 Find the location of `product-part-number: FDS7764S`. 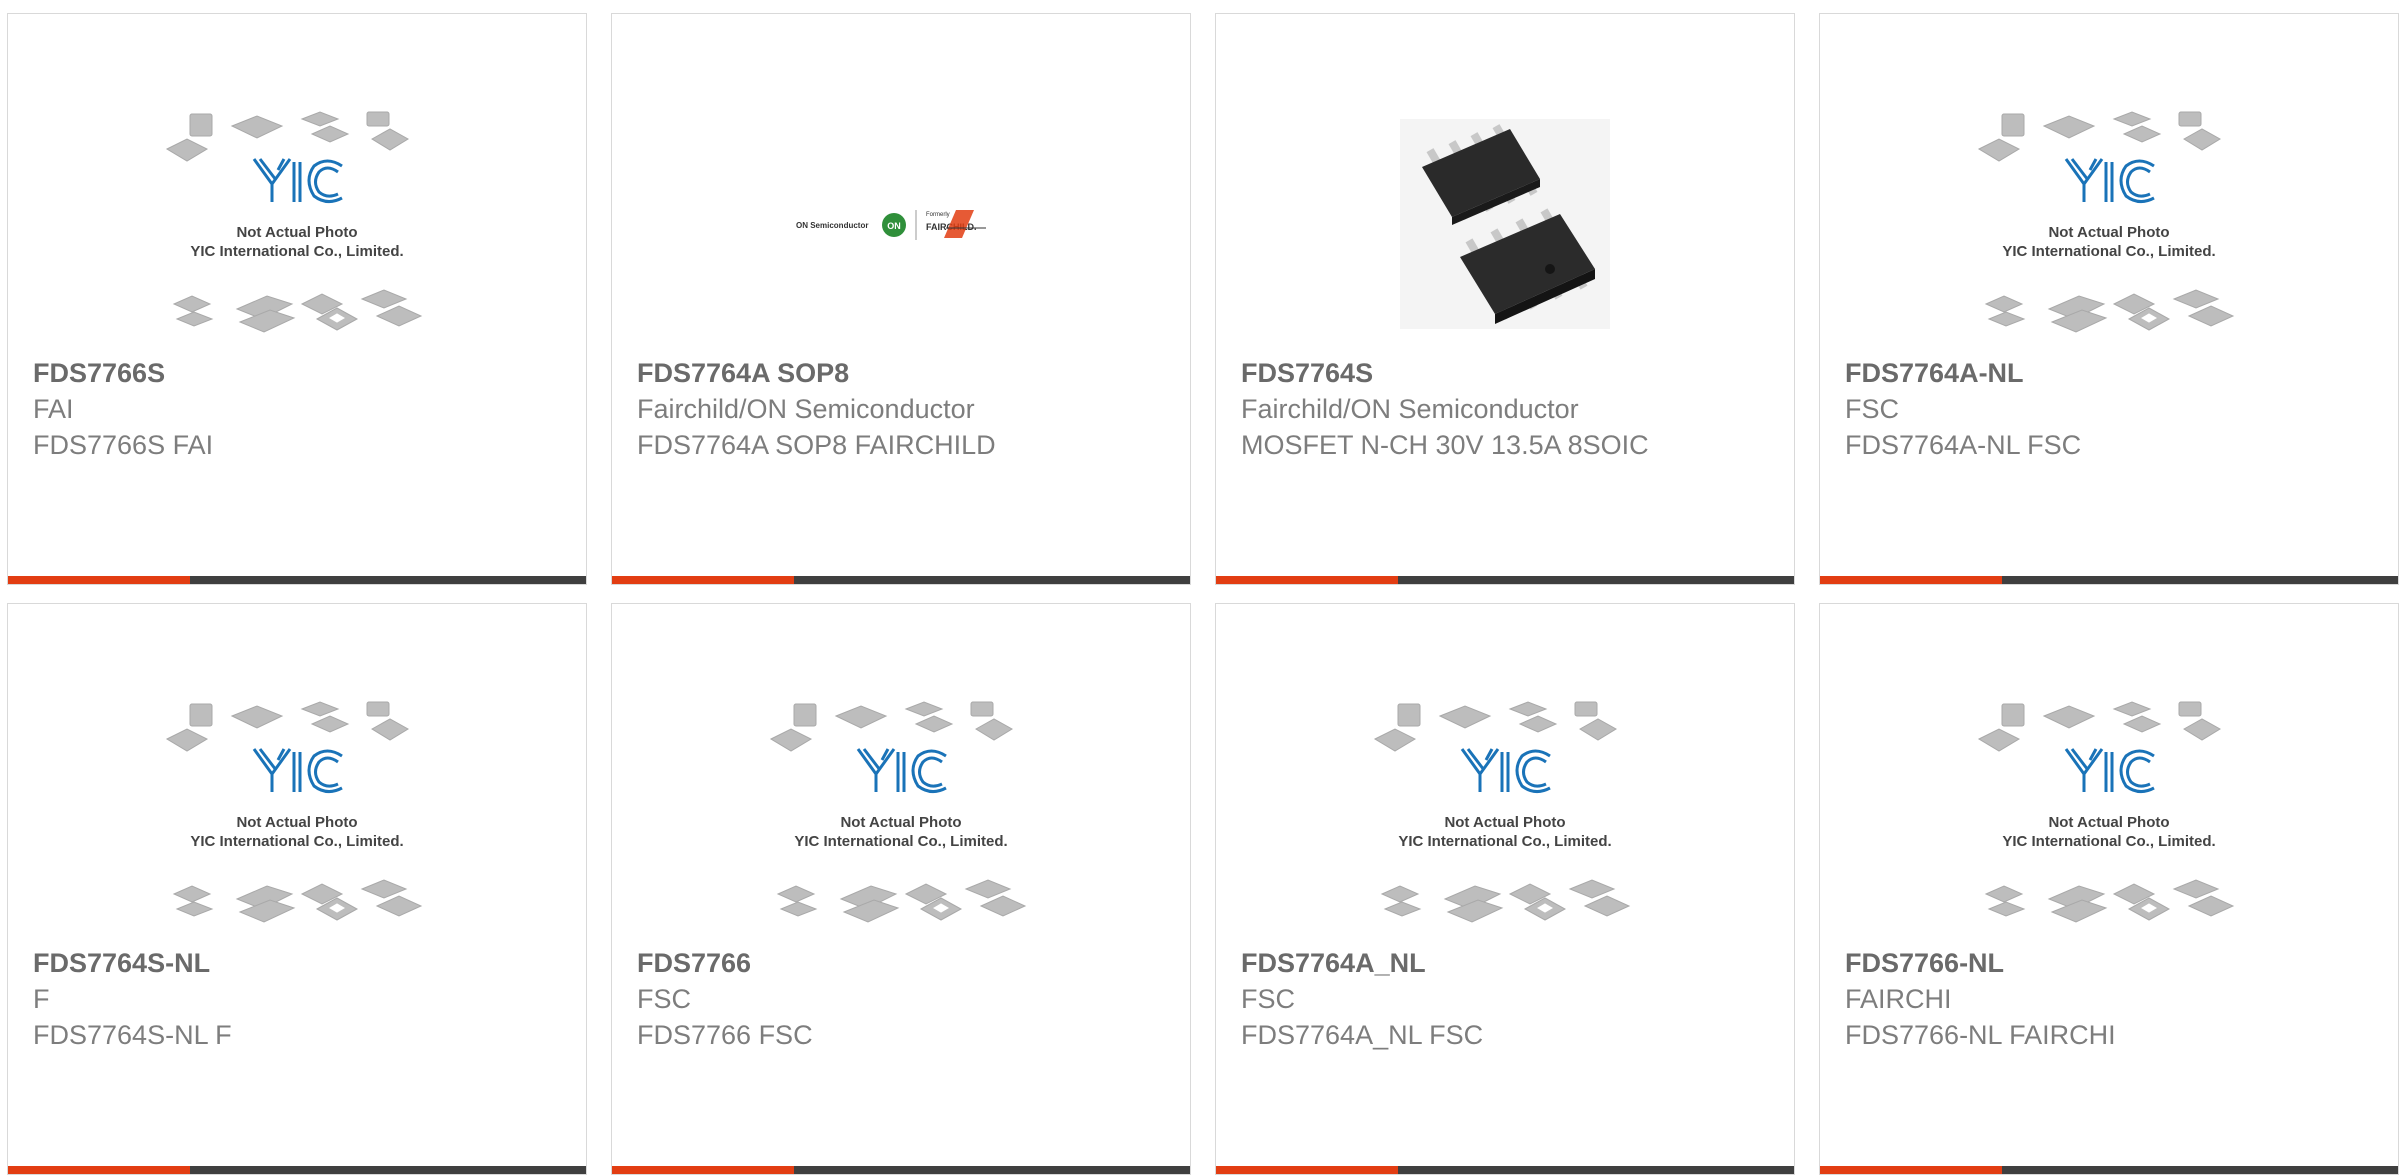

product-part-number: FDS7764S is located at coordinates (1451, 373).